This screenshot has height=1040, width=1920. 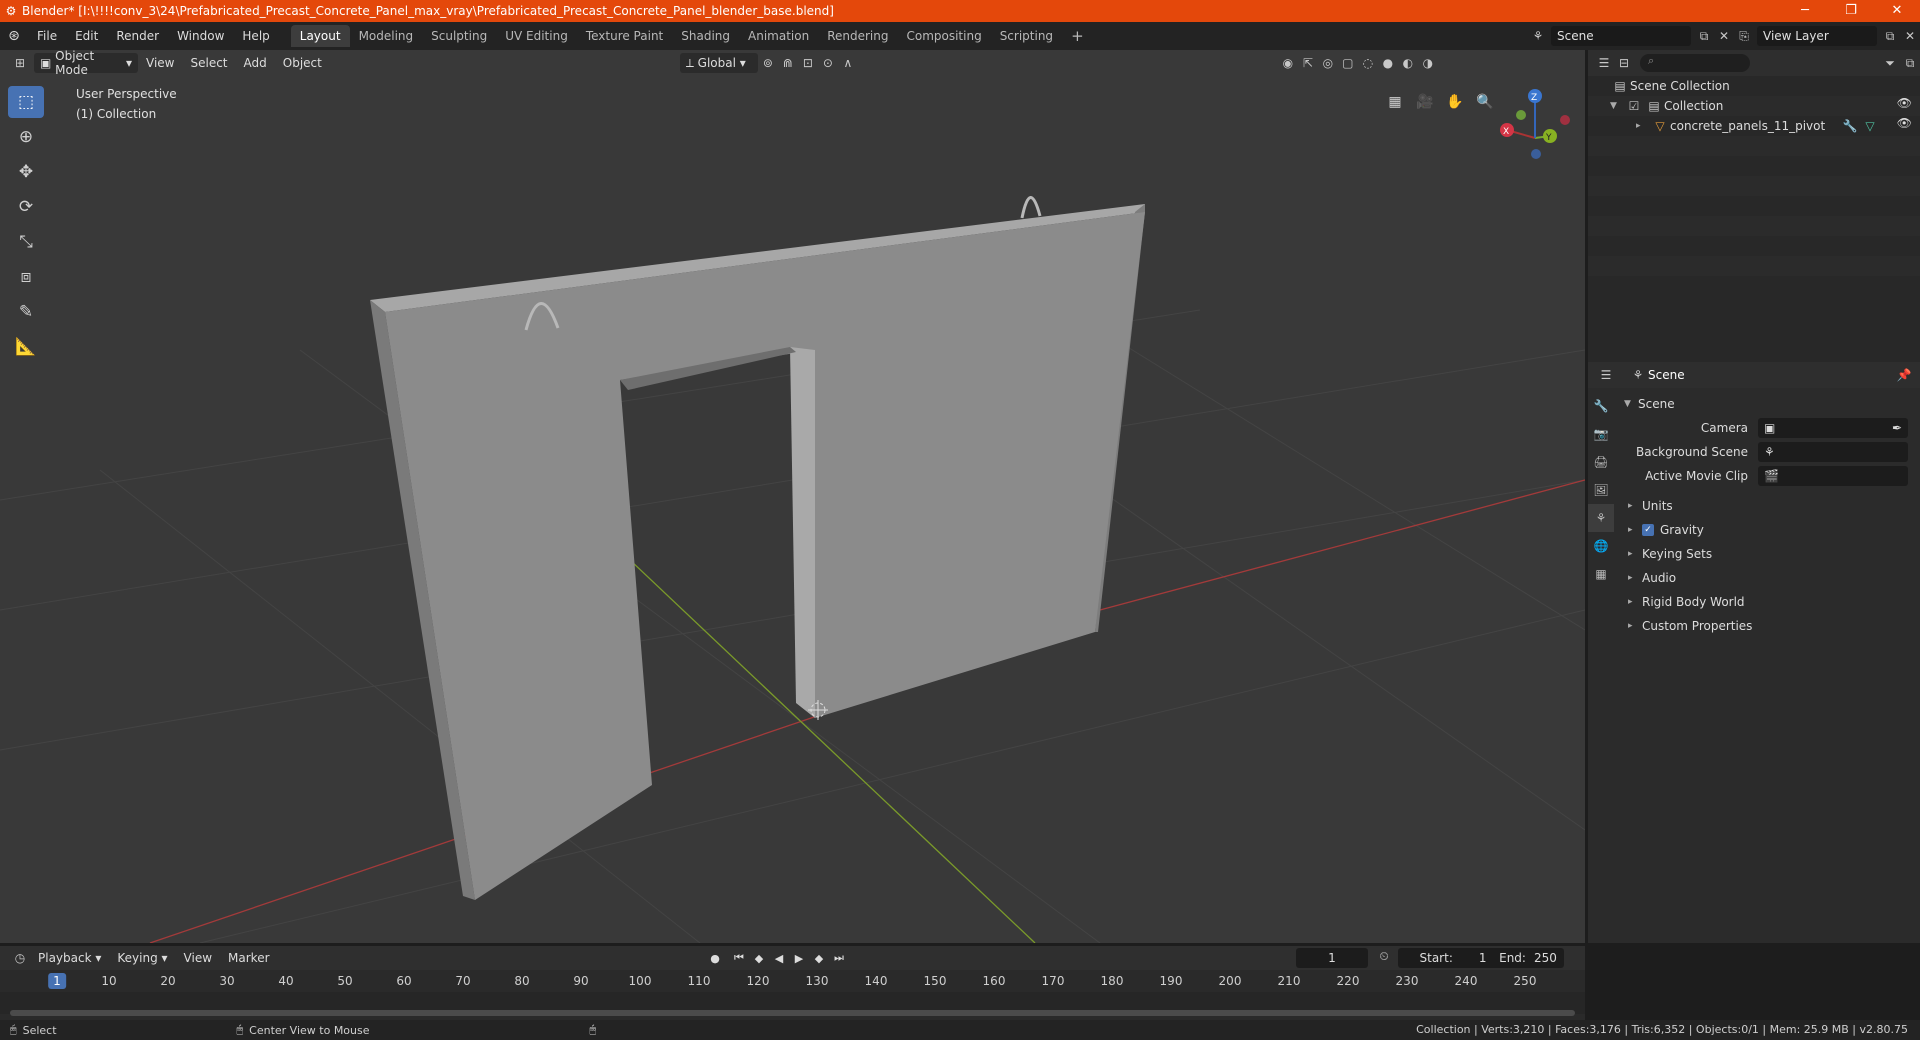 I want to click on rotate-tool-icon: ⟳, so click(x=26, y=207).